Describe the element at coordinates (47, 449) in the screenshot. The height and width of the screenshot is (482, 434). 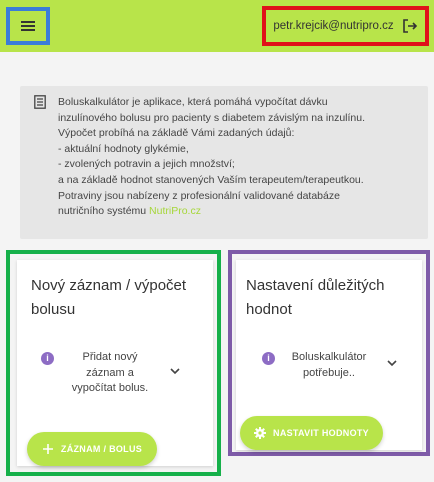
I see `plus-icon` at that location.